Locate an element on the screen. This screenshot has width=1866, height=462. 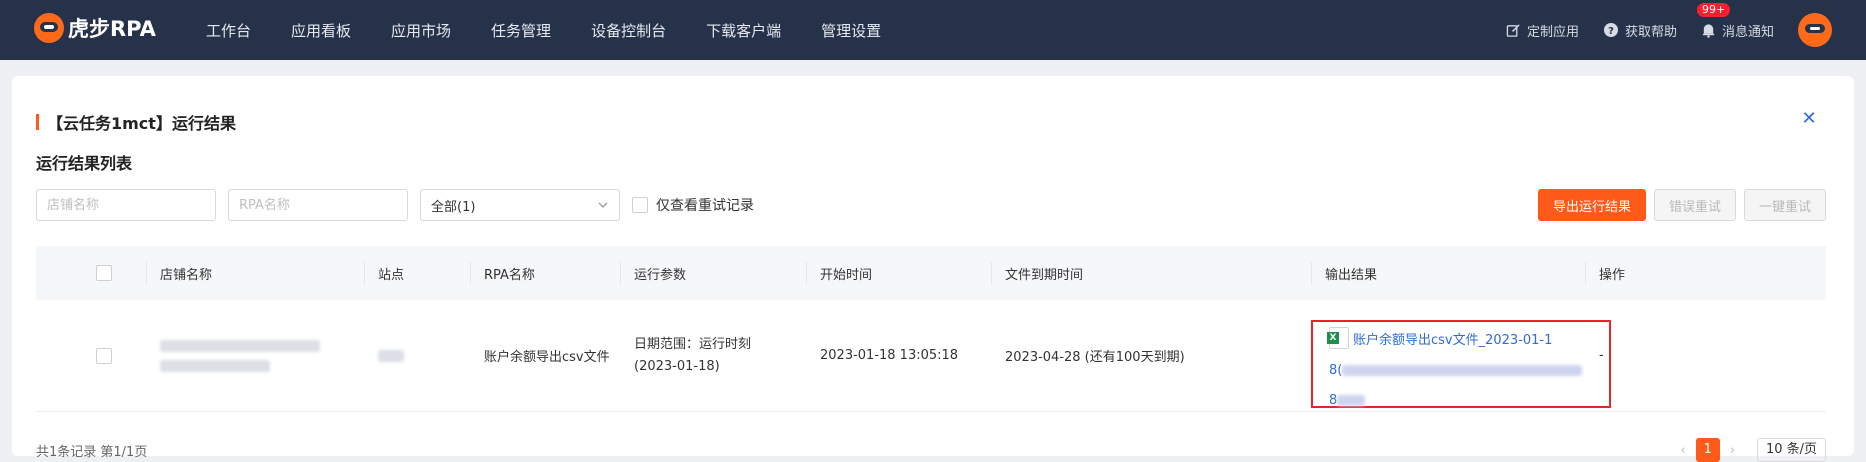
expire-time-cell: 2023-04-28 (还有100天到期) is located at coordinates (1095, 357).